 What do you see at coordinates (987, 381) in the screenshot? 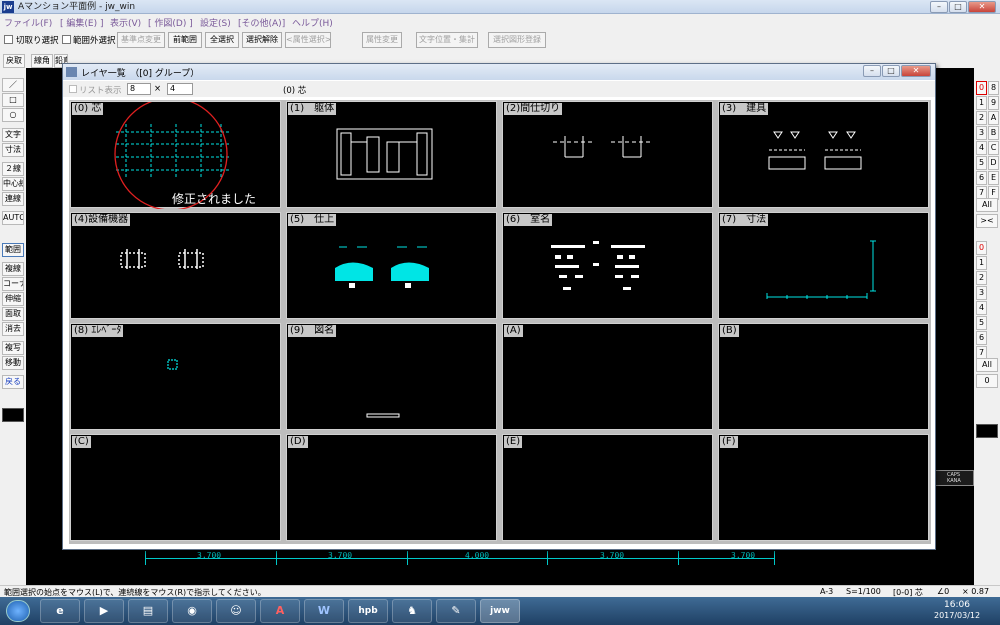
I see `group-zero-button: 0` at bounding box center [987, 381].